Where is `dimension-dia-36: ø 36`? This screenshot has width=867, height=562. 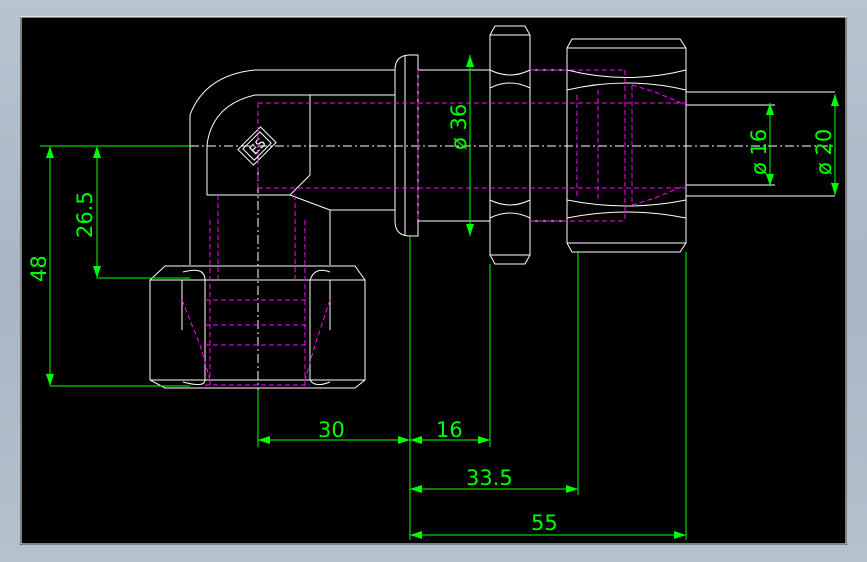 dimension-dia-36: ø 36 is located at coordinates (459, 127).